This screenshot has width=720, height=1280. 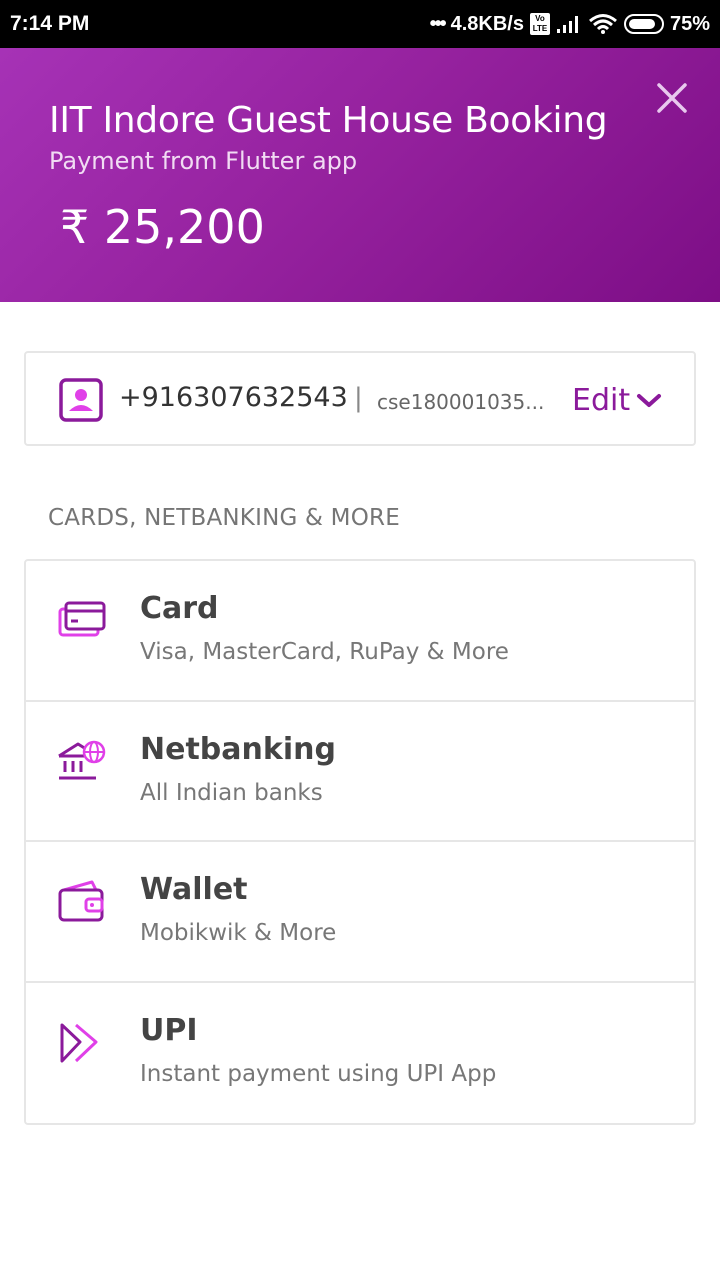 What do you see at coordinates (539, 24) in the screenshot?
I see `volte-icon: Vo LTE` at bounding box center [539, 24].